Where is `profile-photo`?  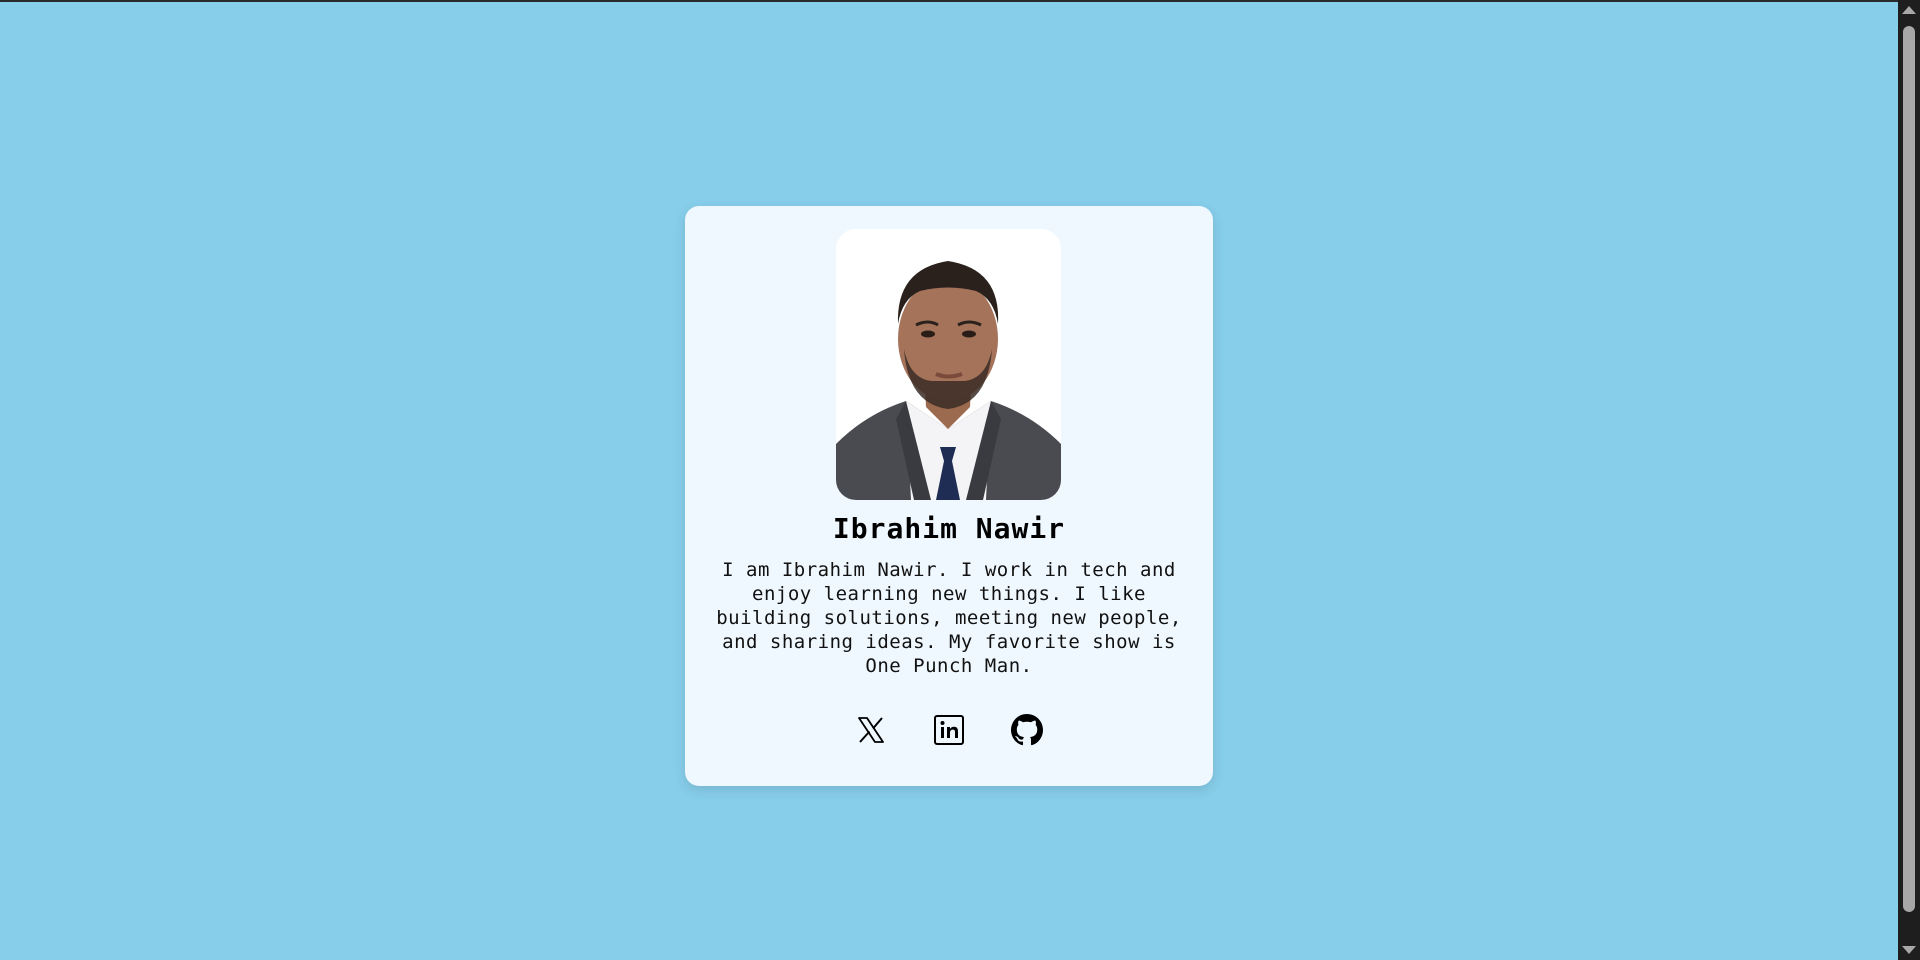 profile-photo is located at coordinates (948, 364).